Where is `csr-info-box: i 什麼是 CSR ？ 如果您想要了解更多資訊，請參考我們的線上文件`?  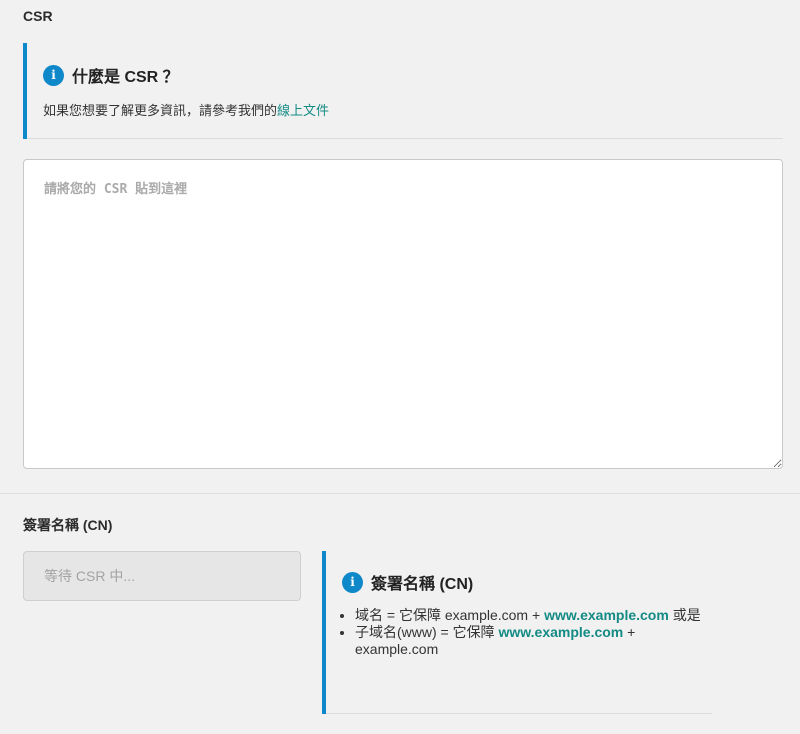 csr-info-box: i 什麼是 CSR ？ 如果您想要了解更多資訊，請參考我們的線上文件 is located at coordinates (403, 91).